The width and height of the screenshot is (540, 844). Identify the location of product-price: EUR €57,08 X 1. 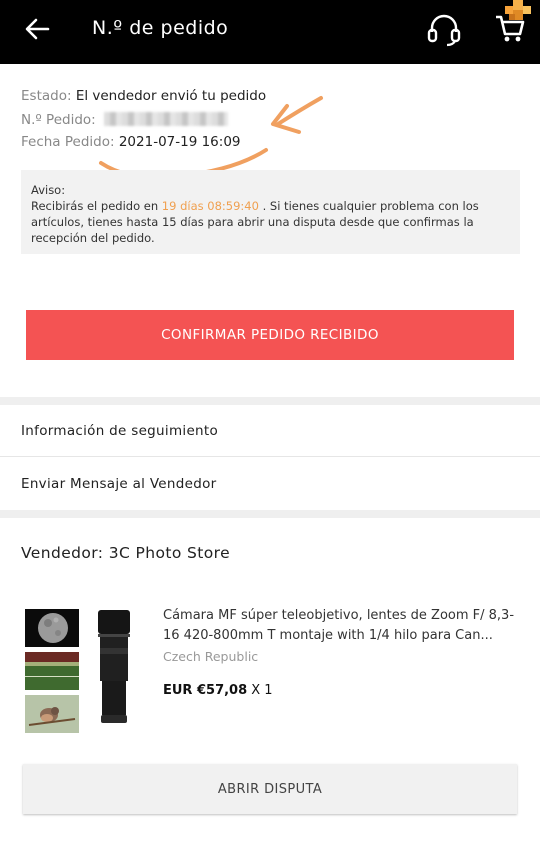
(218, 690).